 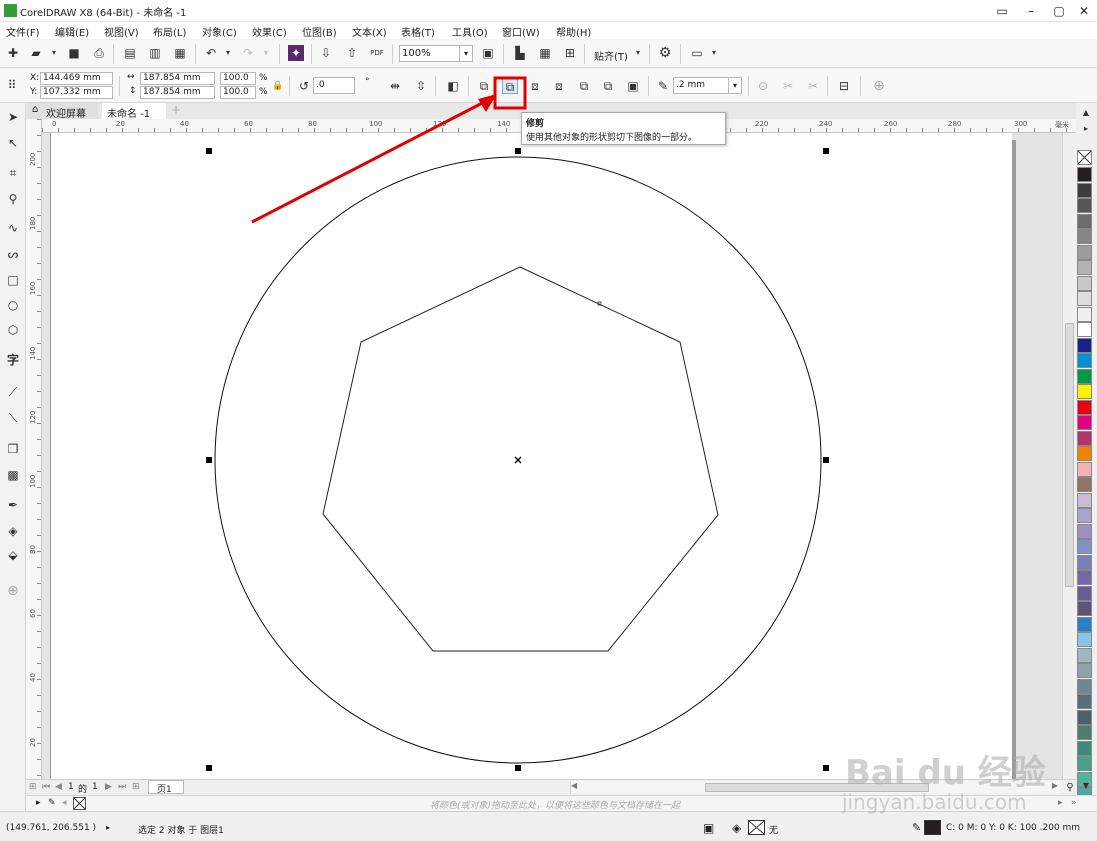 I want to click on selection-info: 选定 2 对象 于 图层1, so click(x=181, y=831).